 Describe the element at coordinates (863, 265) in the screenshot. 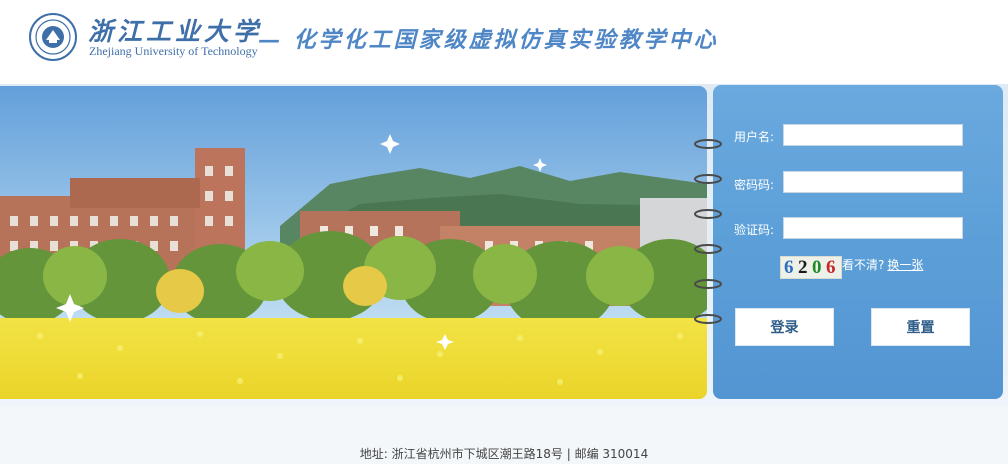

I see `captcha-hint-text: 看不清?` at that location.